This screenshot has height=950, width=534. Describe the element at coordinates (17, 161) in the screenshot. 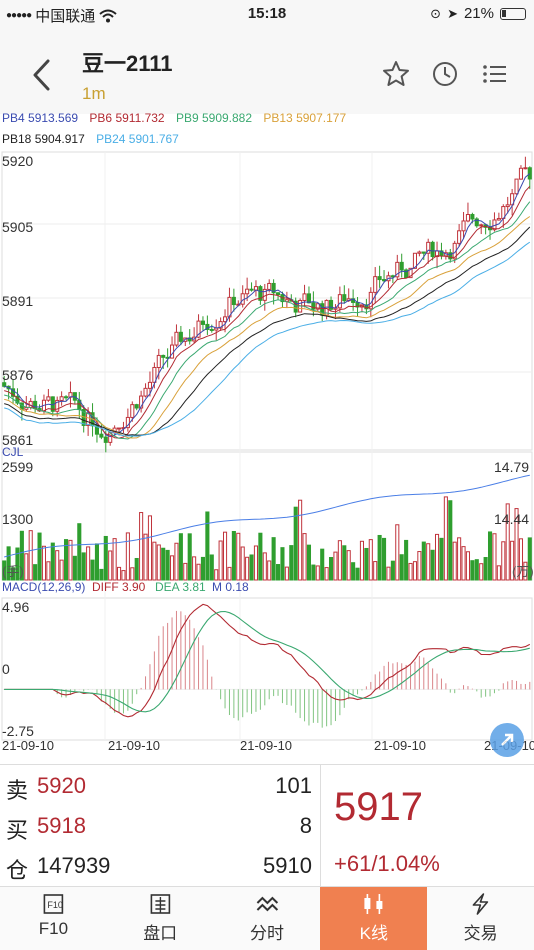

I see `price-tick-max: 5920` at that location.